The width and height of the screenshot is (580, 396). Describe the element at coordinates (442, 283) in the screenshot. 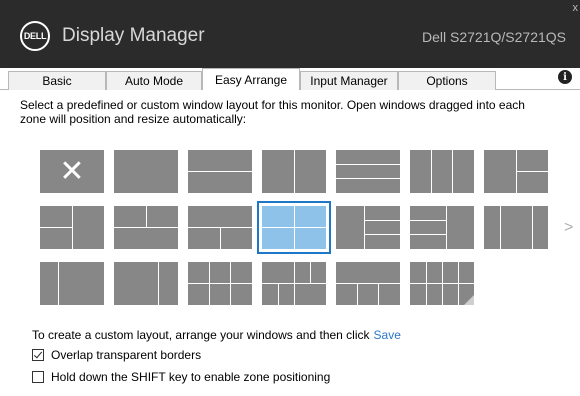

I see `layout-eight-grid` at that location.